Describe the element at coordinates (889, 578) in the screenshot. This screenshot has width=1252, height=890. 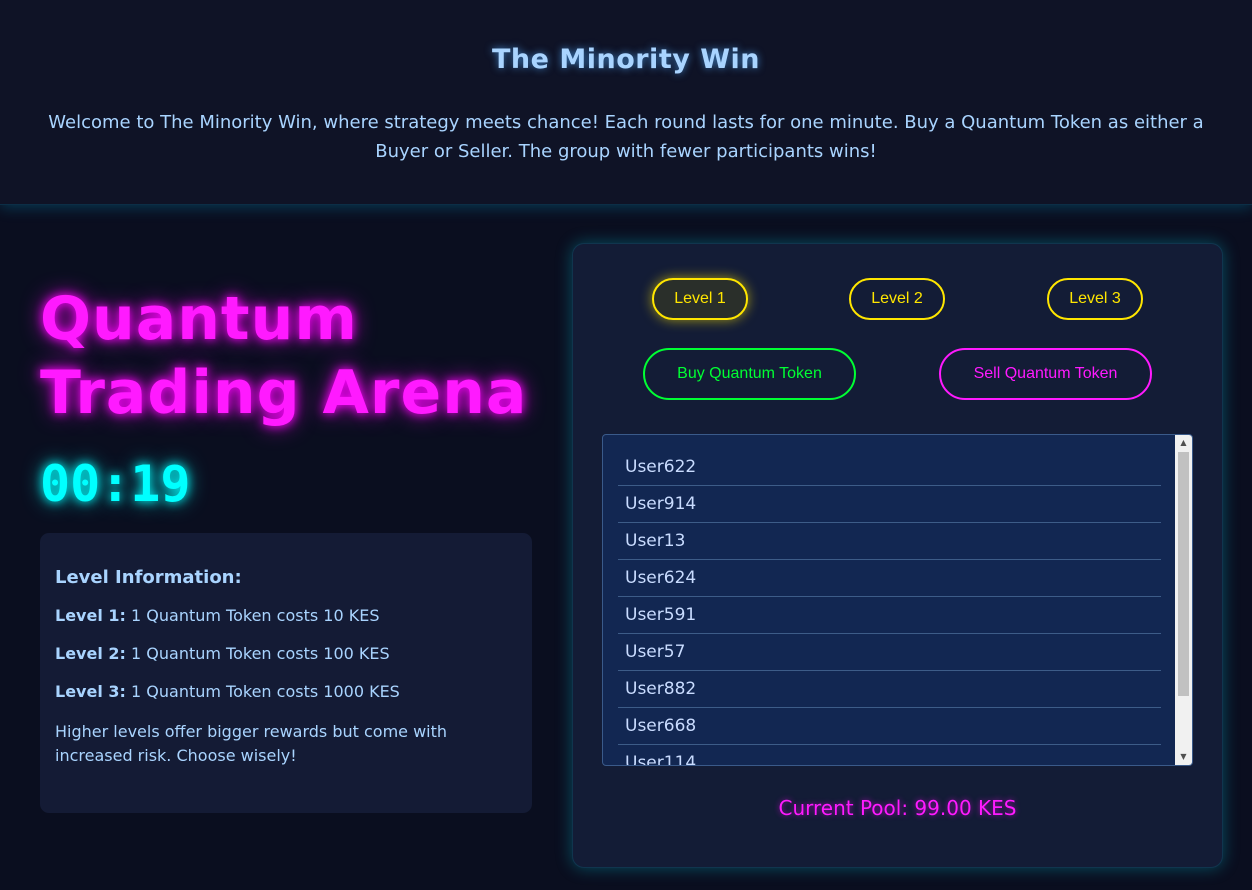
I see `list-item: User624` at that location.